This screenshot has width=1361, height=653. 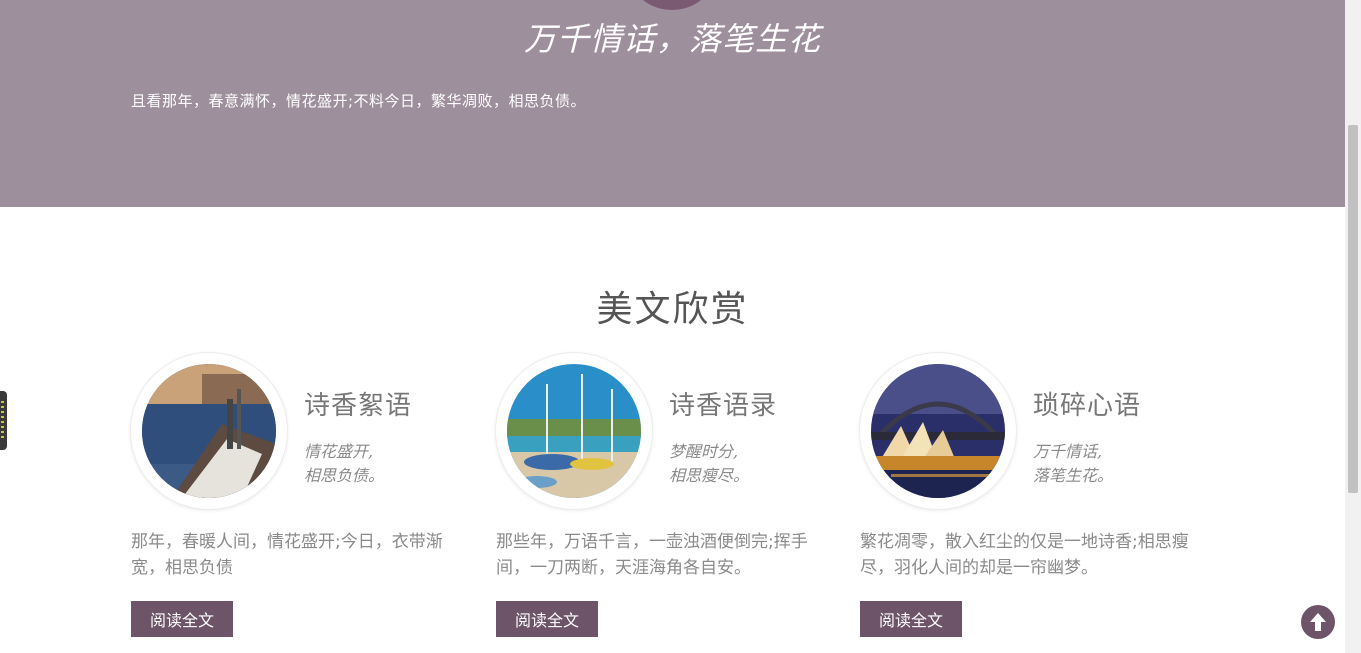 I want to click on vertical-scrollbar, so click(x=1353, y=326).